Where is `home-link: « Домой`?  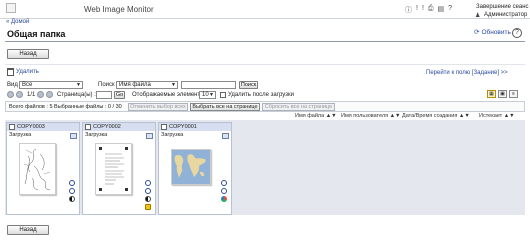
home-link: « Домой is located at coordinates (17, 22).